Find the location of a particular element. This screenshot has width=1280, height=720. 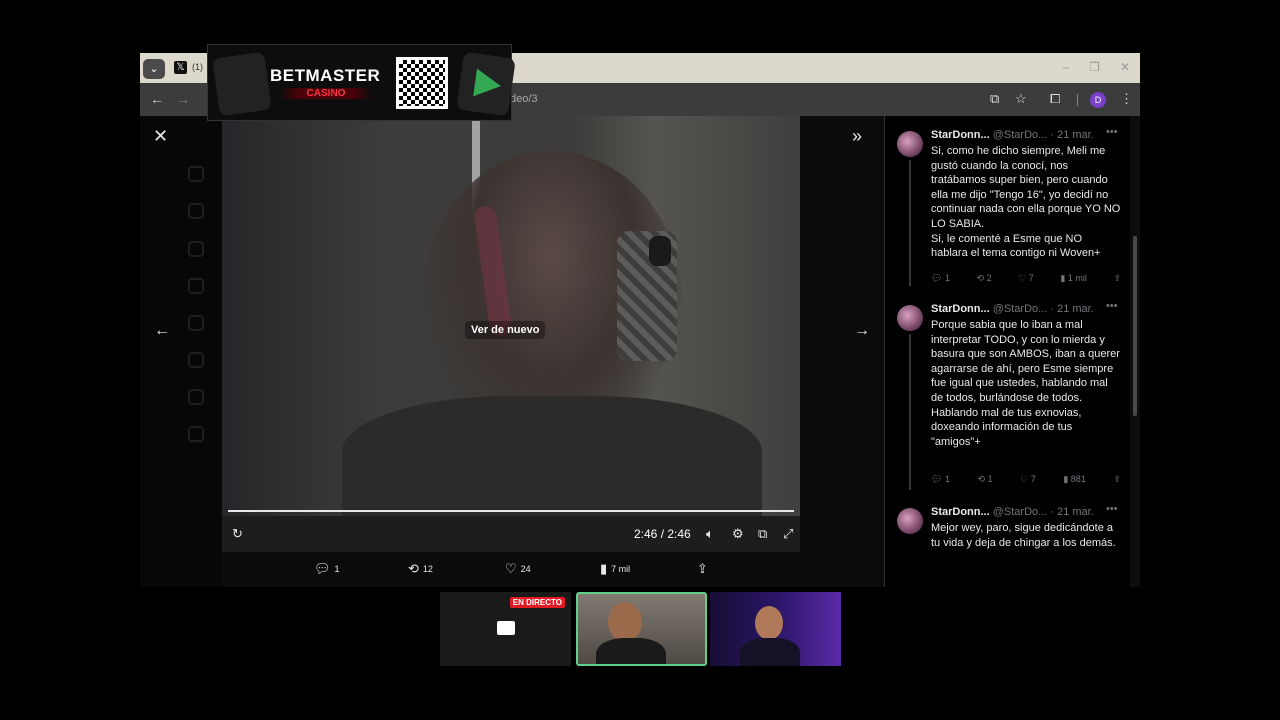

post-actions: 💬︎ 1 ⟲ 12 ♡ 24 ▮ 7 mil ⇪ is located at coordinates (511, 569).